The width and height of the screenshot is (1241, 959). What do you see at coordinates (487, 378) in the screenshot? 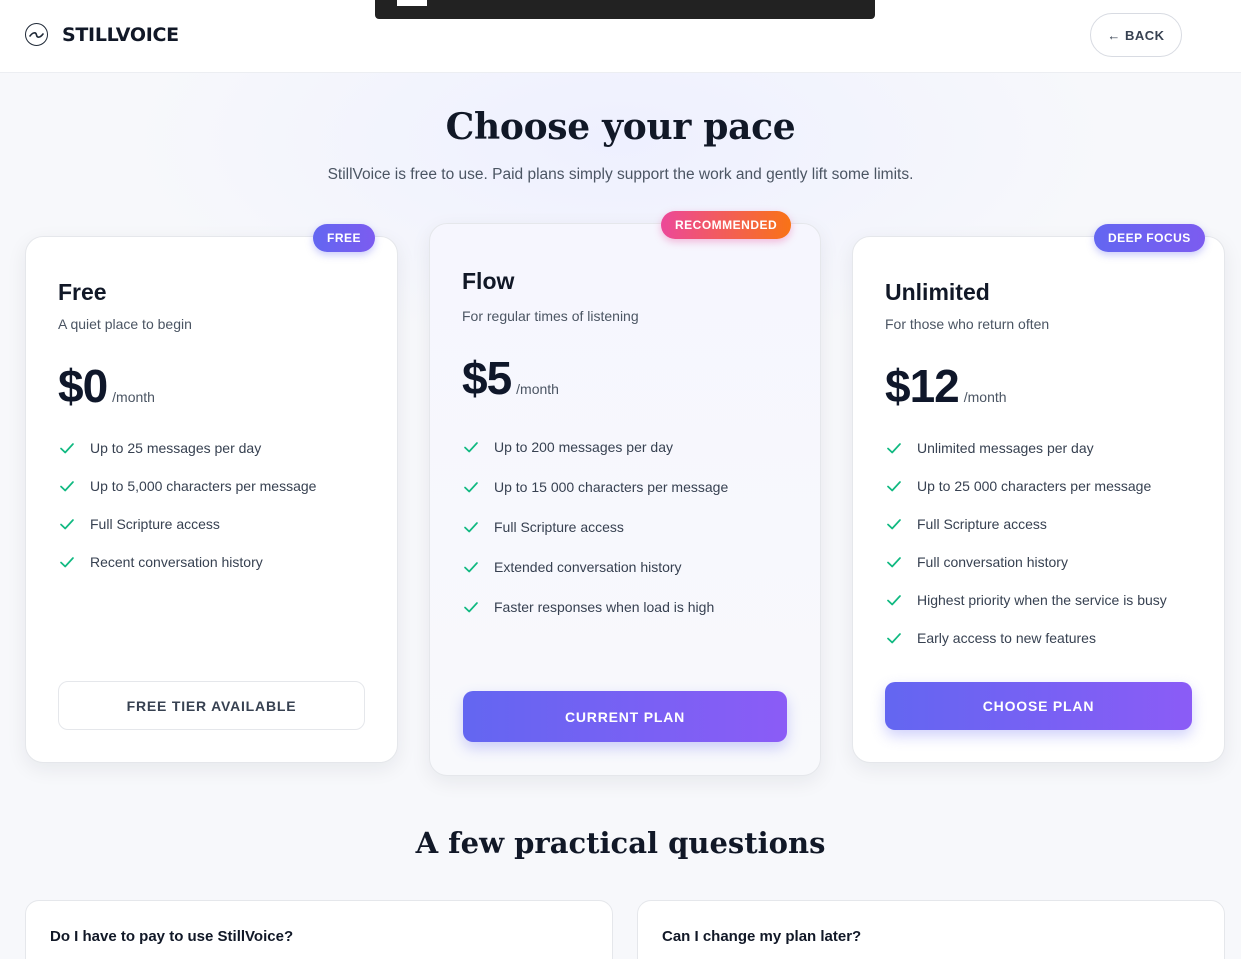
I see `price-amount: $5` at bounding box center [487, 378].